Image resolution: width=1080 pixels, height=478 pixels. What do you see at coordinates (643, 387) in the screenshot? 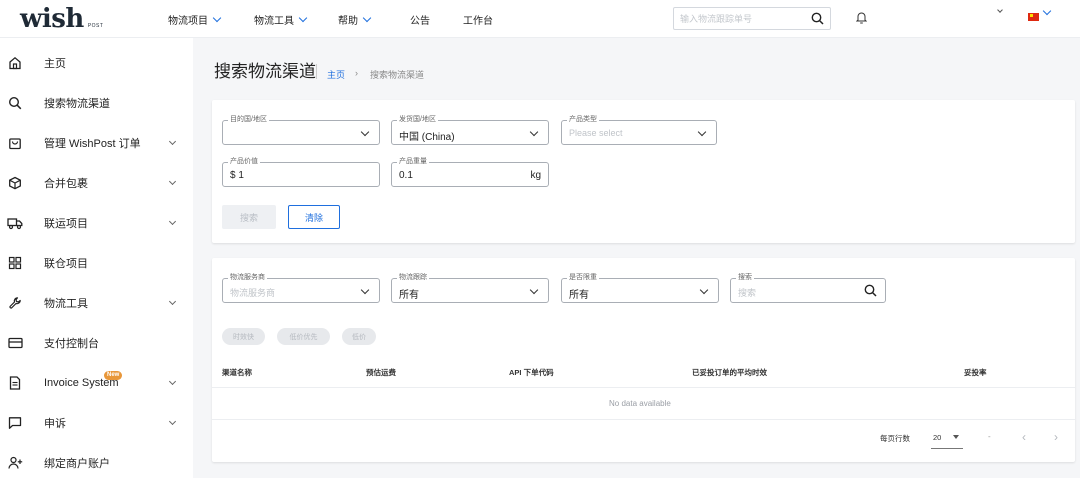
I see `table-header-divider` at bounding box center [643, 387].